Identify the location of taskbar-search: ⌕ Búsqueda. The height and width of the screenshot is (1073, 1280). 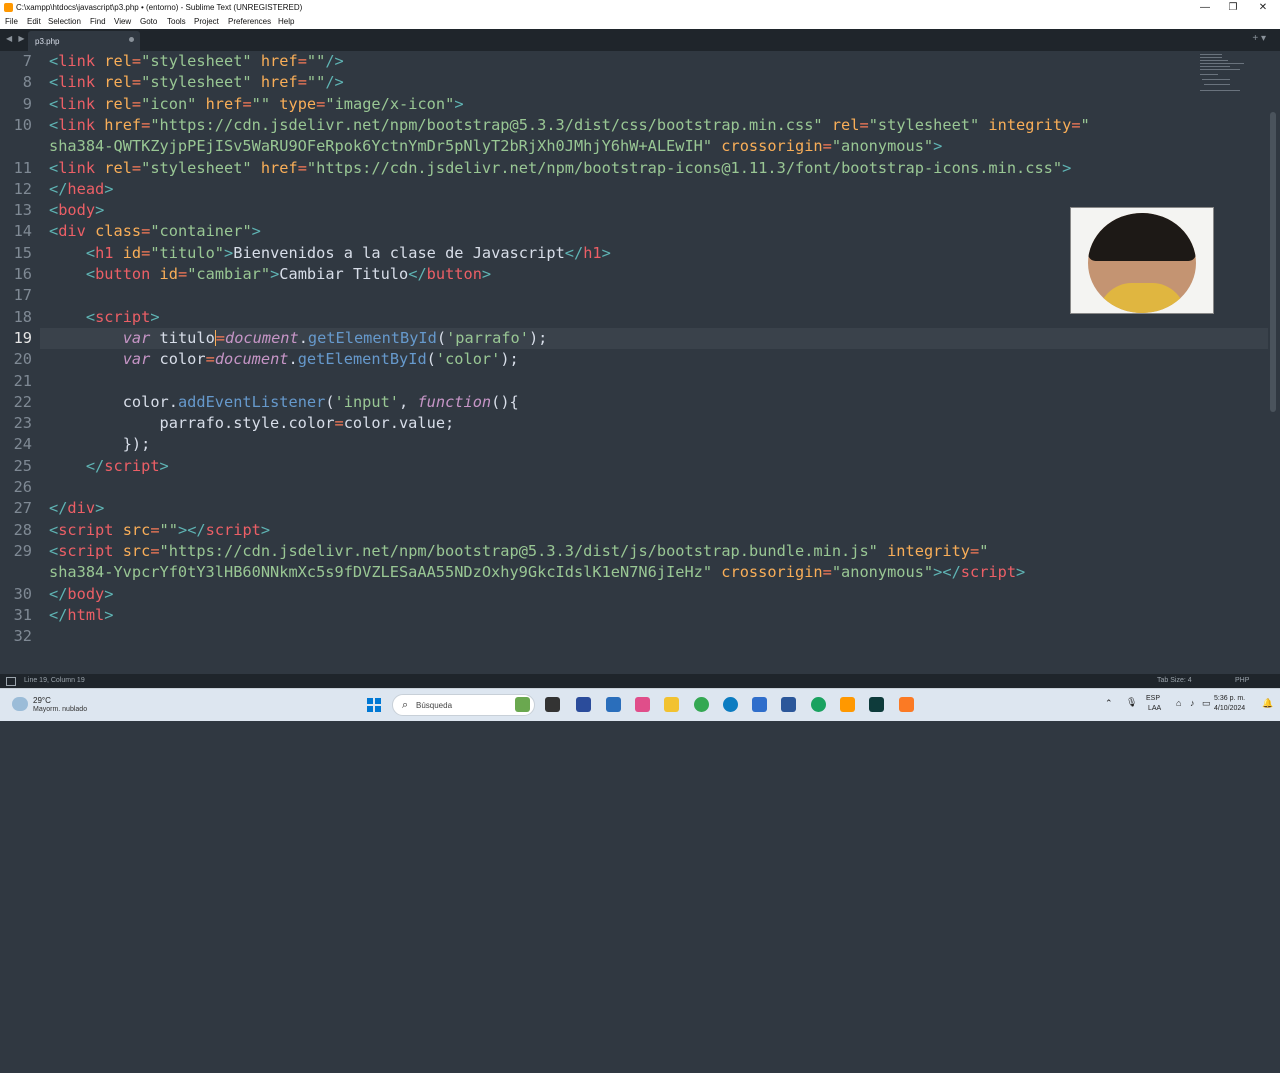
(463, 705).